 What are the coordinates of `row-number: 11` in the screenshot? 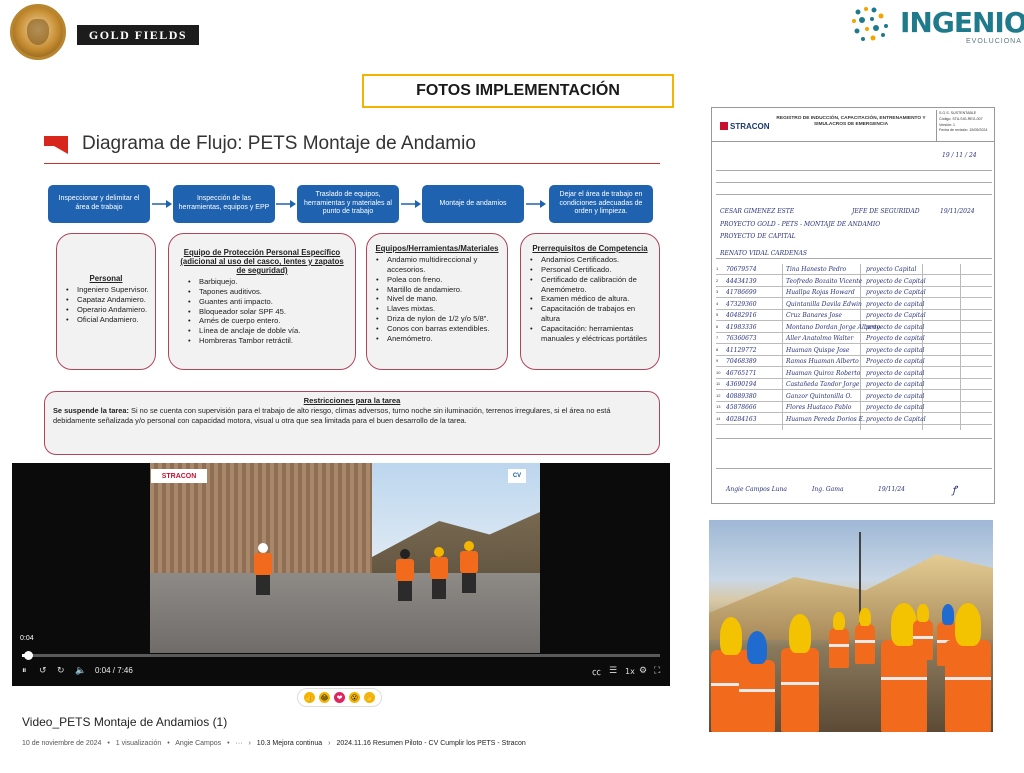 It's located at (718, 383).